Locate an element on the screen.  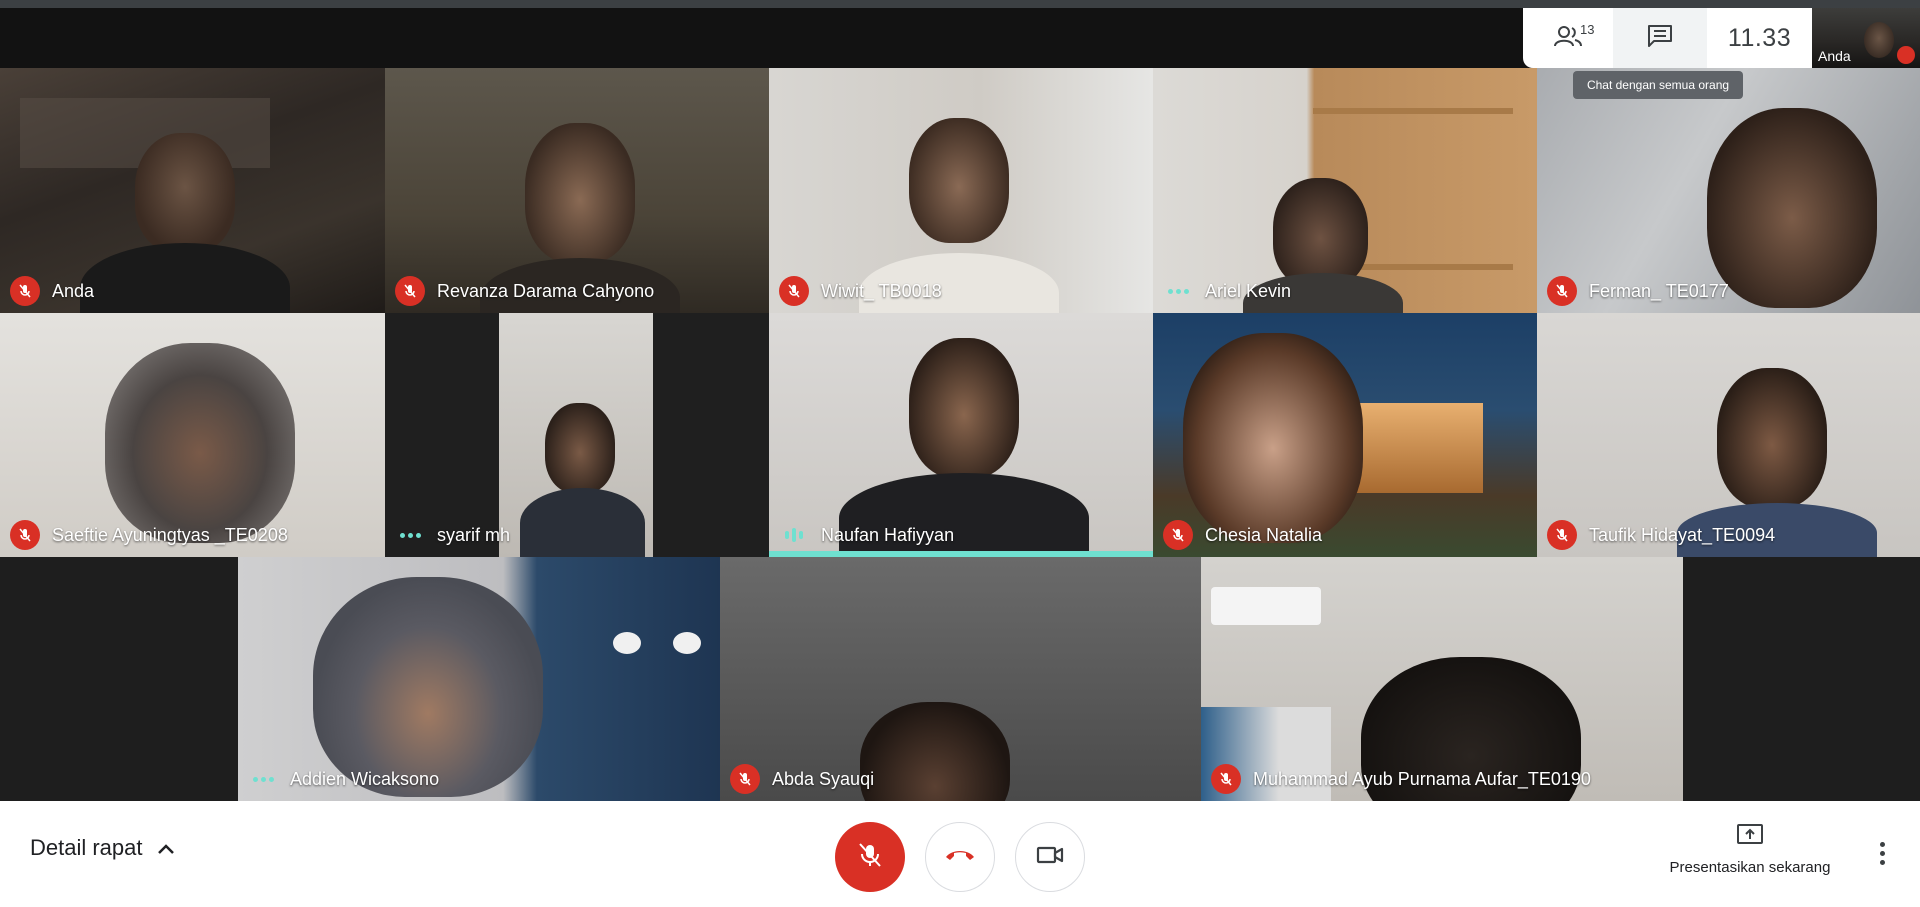
participant-name-row: Revanza Darama Cahyono is located at coordinates (524, 291).